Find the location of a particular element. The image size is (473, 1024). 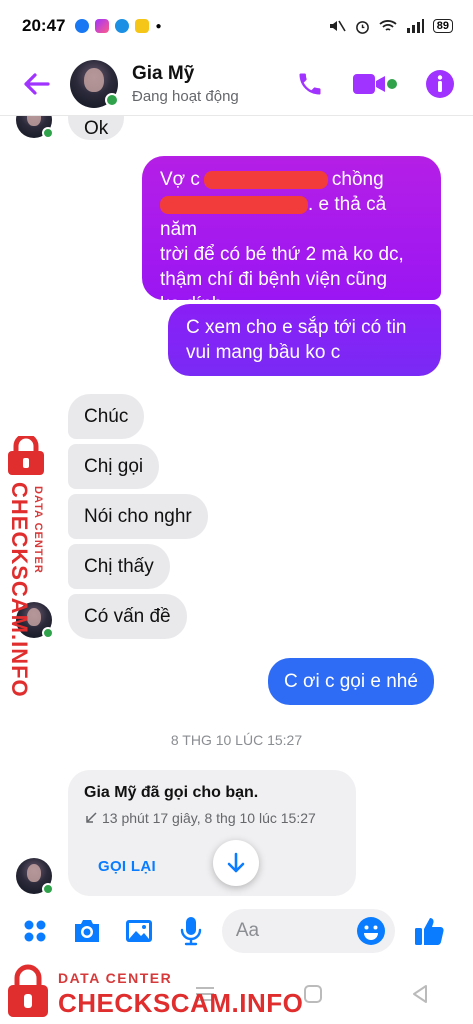

alarm-icon is located at coordinates (362, 27).